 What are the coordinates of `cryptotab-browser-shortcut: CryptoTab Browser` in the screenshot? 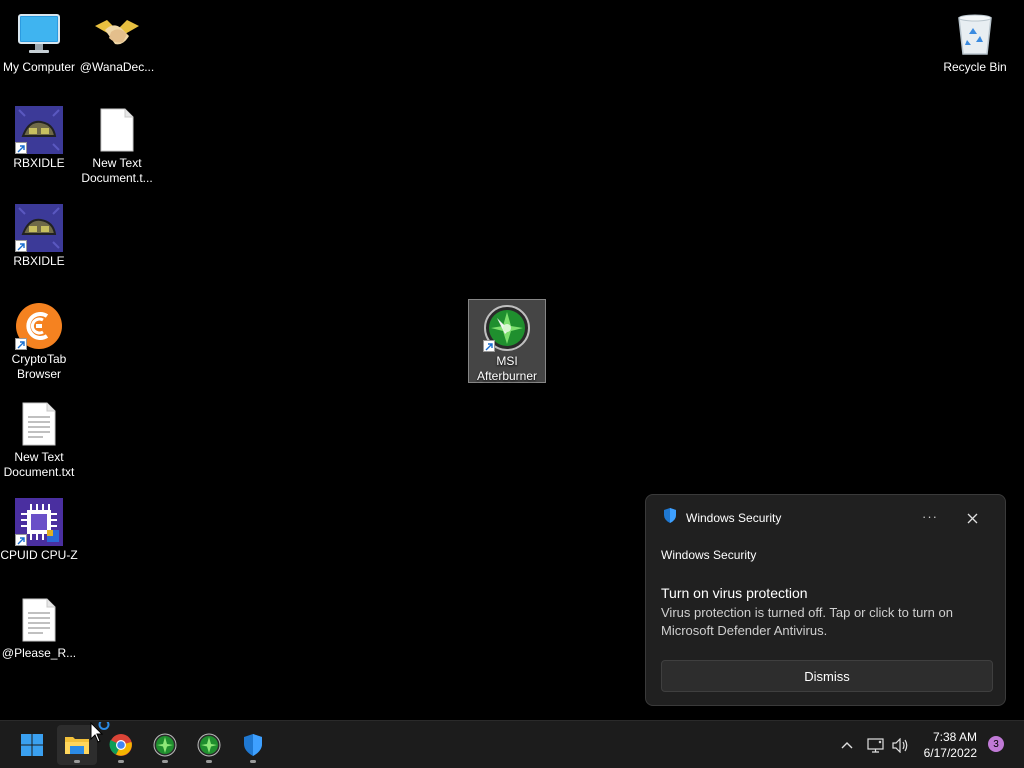 It's located at (39, 340).